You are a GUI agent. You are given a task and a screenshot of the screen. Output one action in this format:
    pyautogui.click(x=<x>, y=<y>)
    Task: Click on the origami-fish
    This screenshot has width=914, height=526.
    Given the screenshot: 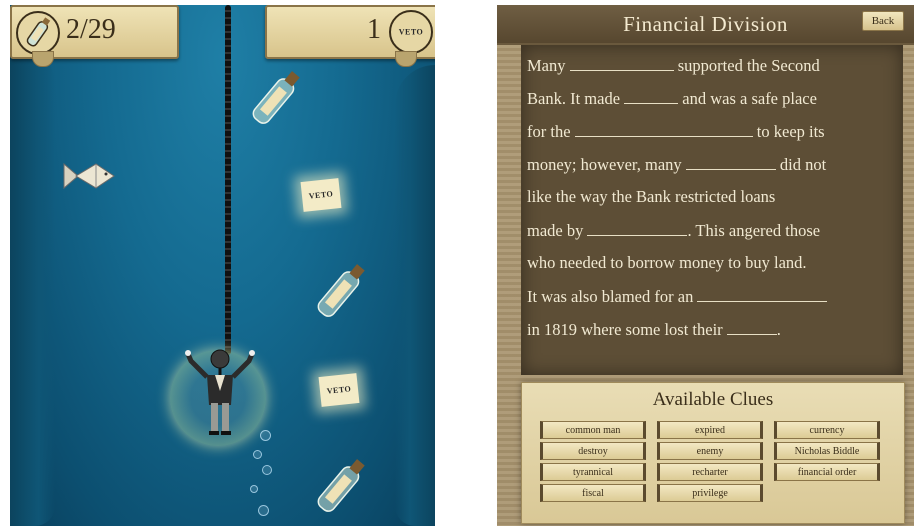 What is the action you would take?
    pyautogui.click(x=89, y=176)
    